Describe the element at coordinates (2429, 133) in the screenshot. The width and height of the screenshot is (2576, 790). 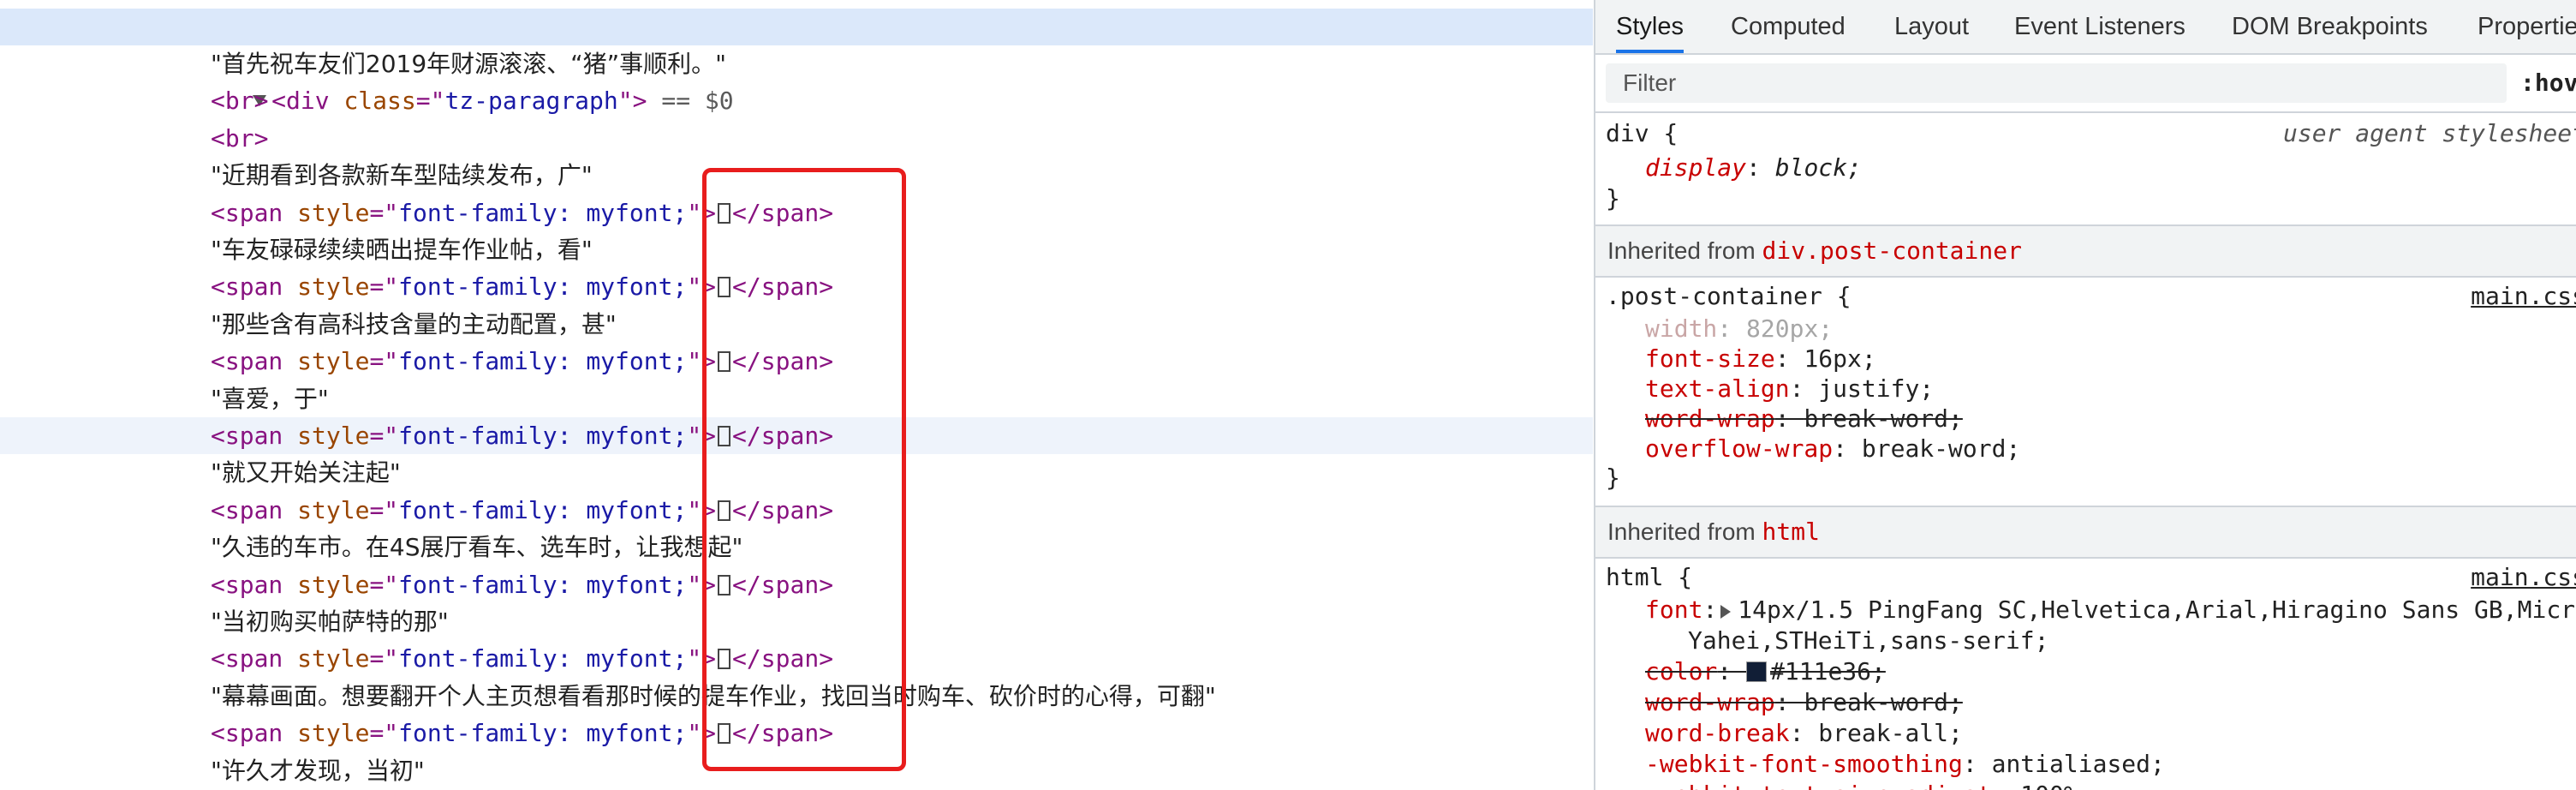
I see `rule-div-source: user agent stylesheet` at that location.